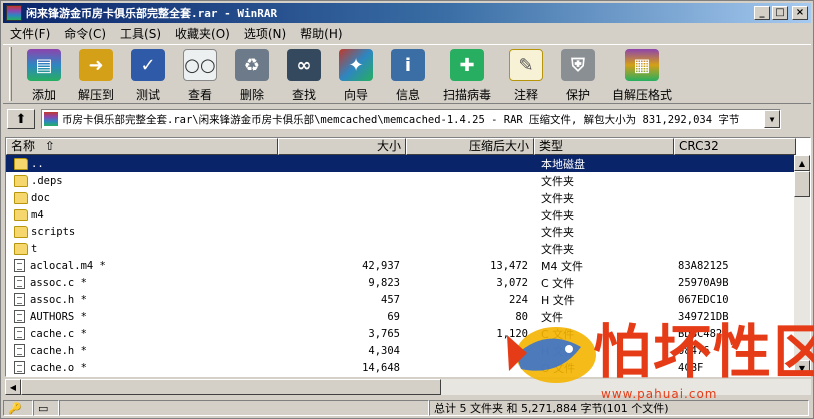 Image resolution: width=814 pixels, height=419 pixels. Describe the element at coordinates (265, 33) in the screenshot. I see `menu-options: 选项(N)` at that location.